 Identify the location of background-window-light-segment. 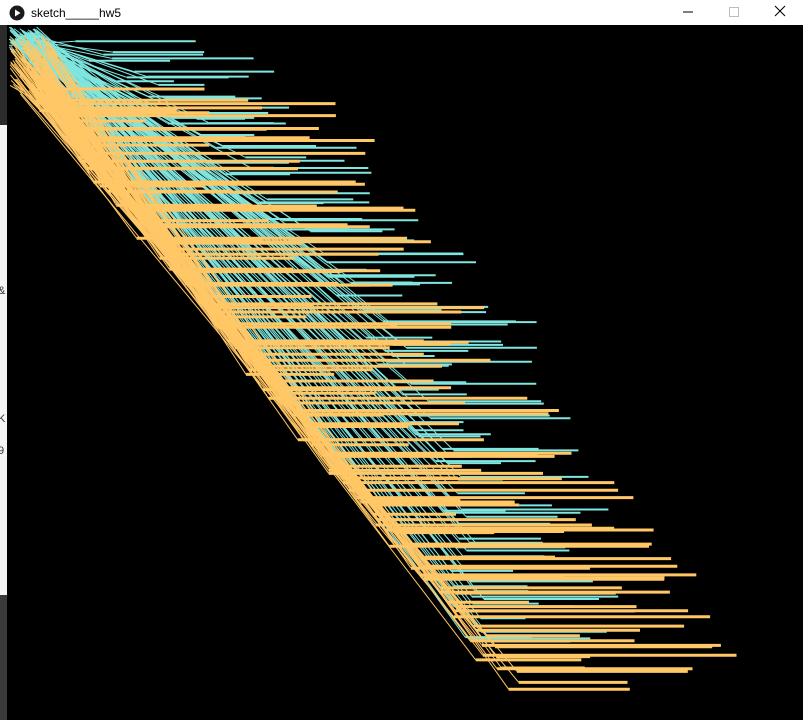
(3, 370).